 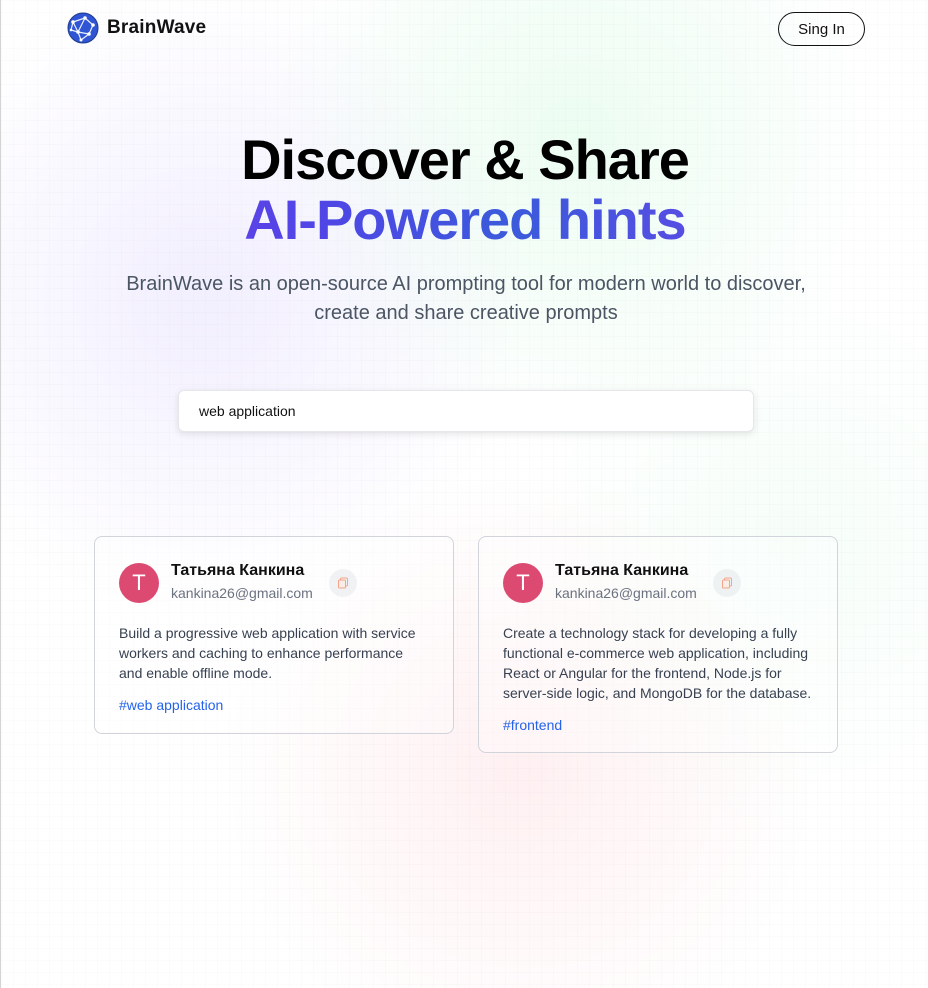 What do you see at coordinates (171, 705) in the screenshot?
I see `prompt-tag: #web application` at bounding box center [171, 705].